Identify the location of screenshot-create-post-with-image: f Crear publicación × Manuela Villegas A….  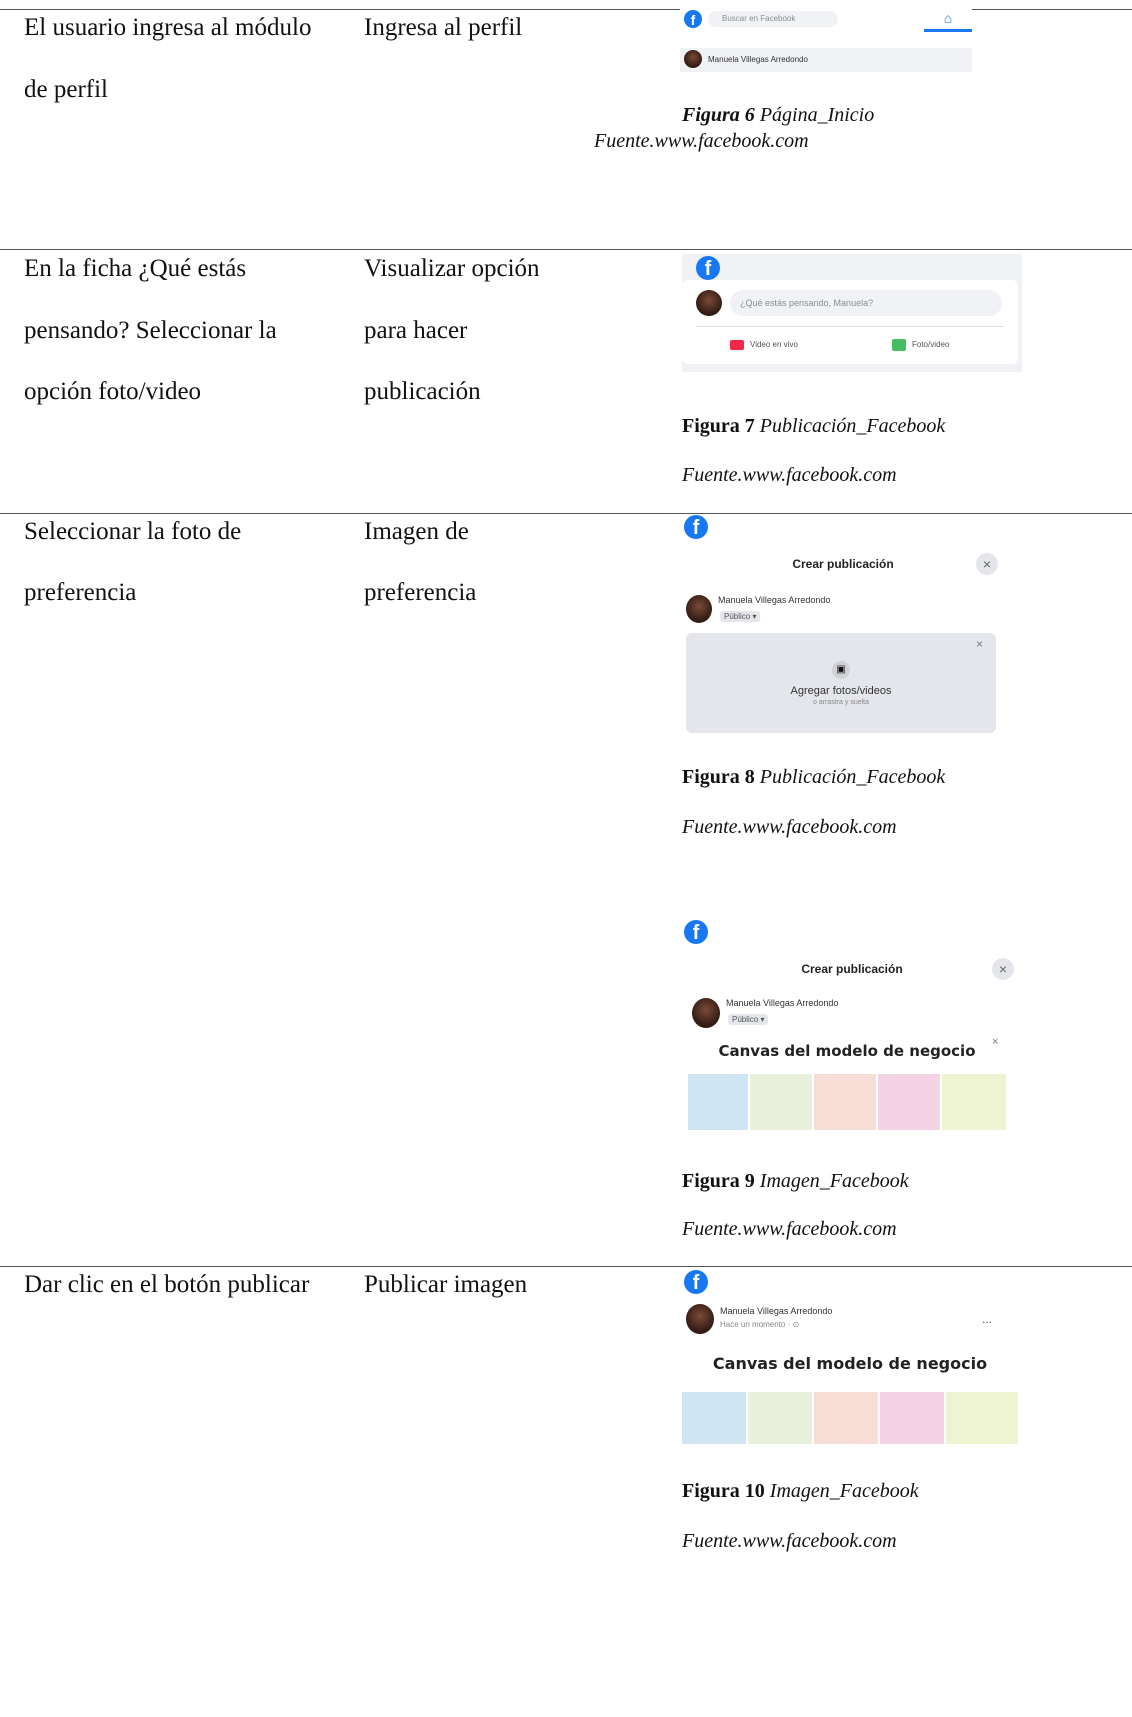
(852, 1024).